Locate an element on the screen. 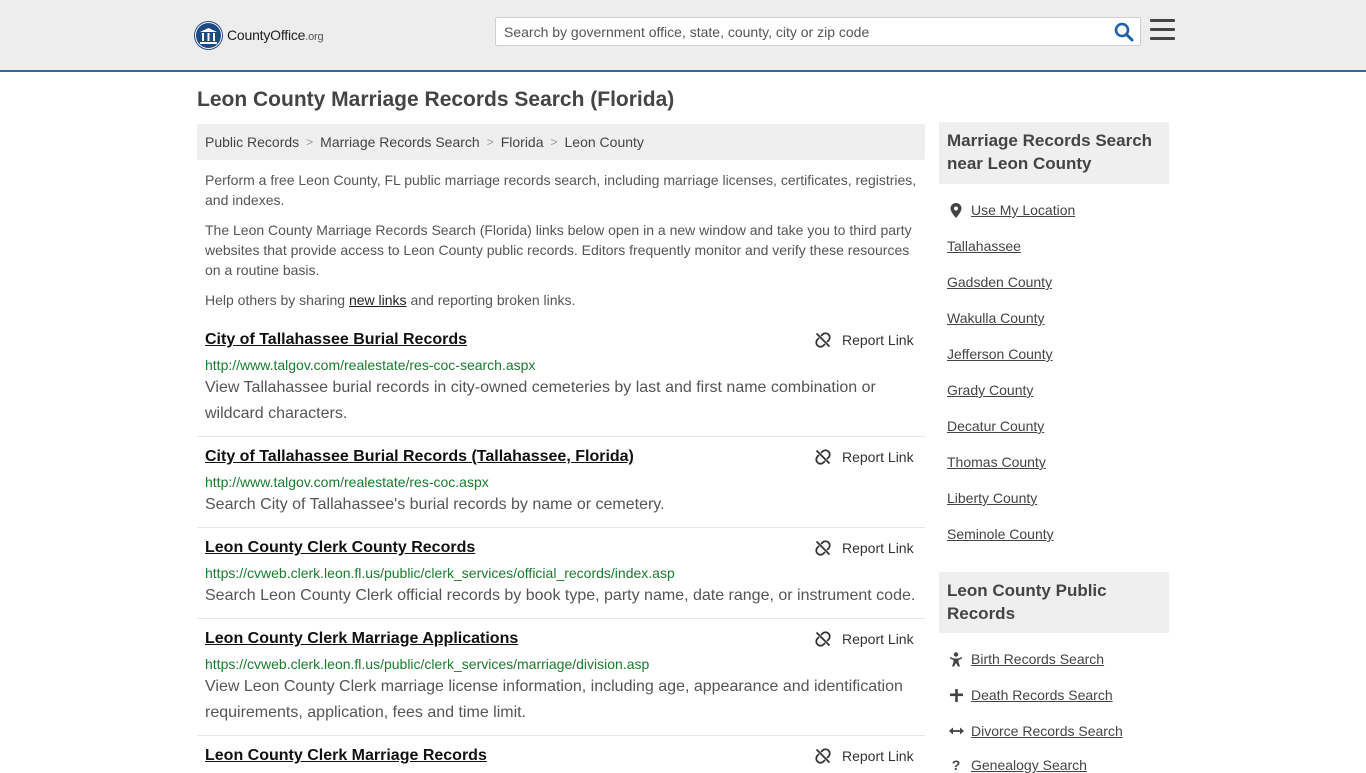 Image resolution: width=1366 pixels, height=773 pixels. death-records-link: Death Records Search is located at coordinates (1030, 695).